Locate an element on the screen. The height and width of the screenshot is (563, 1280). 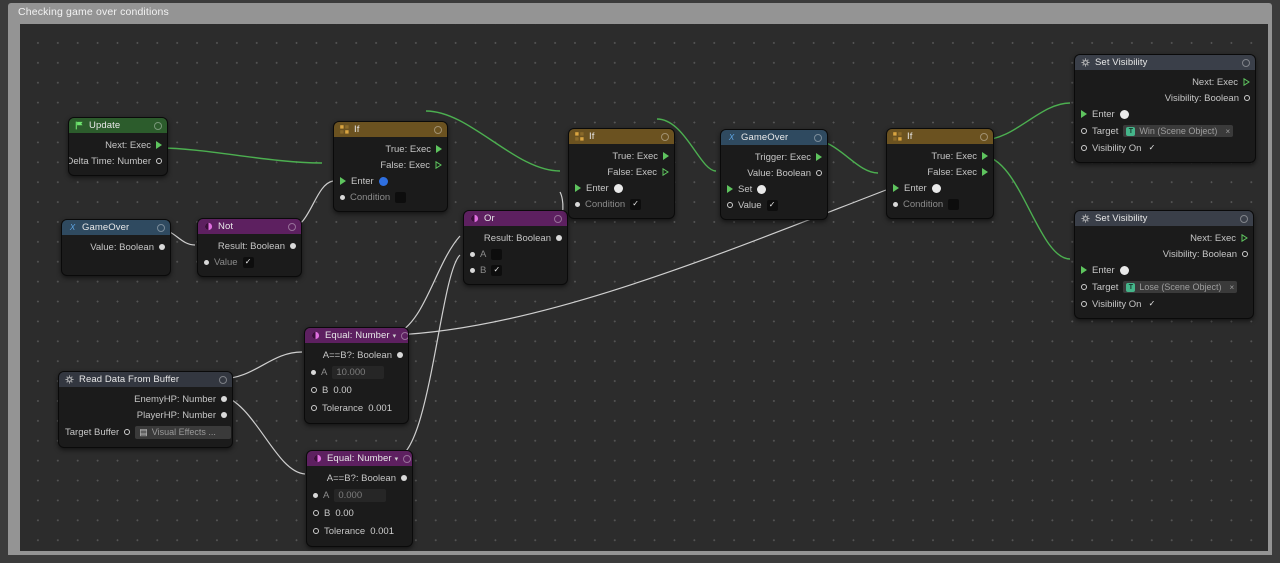
node-gameover-get: X GameOver Value: Boolean is located at coordinates (116, 247).